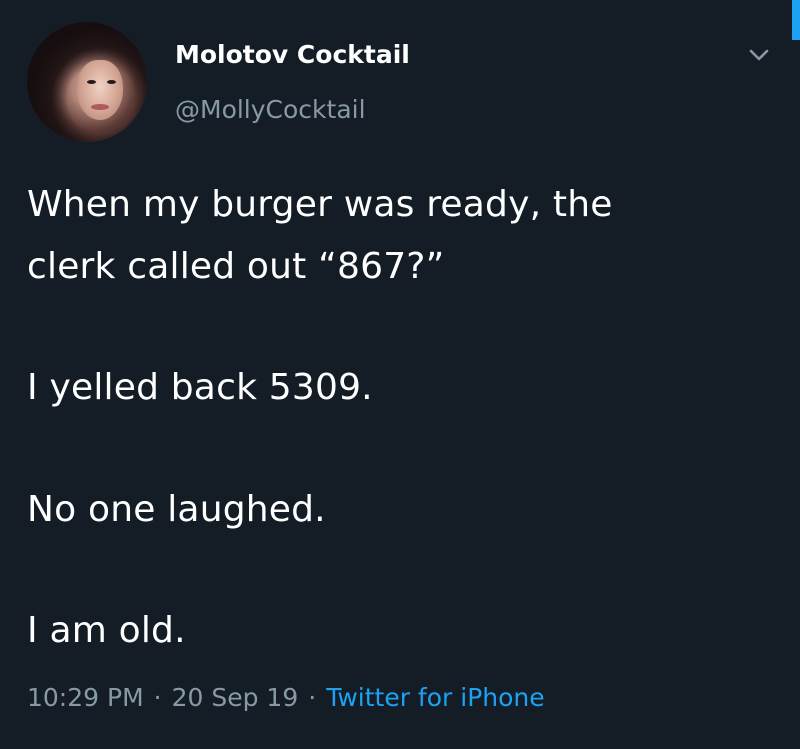 Image resolution: width=800 pixels, height=749 pixels. What do you see at coordinates (292, 54) in the screenshot?
I see `display-name: Molotov Cocktail` at bounding box center [292, 54].